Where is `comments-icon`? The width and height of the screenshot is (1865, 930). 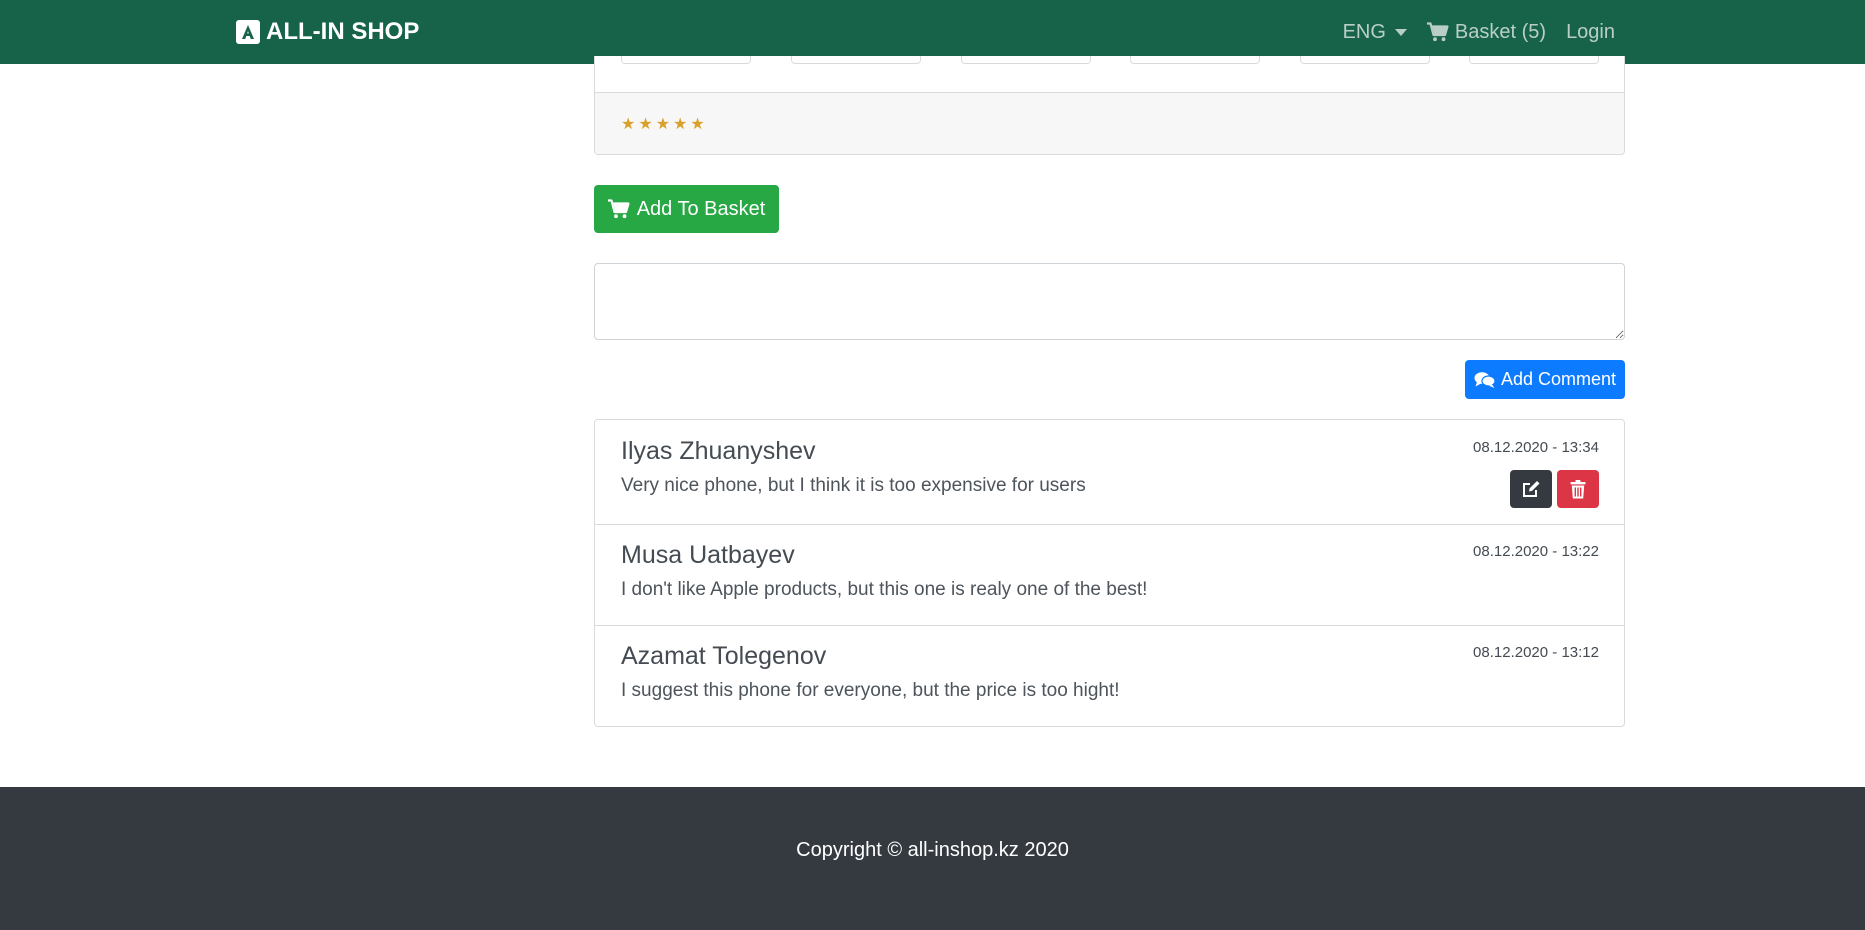 comments-icon is located at coordinates (1485, 379).